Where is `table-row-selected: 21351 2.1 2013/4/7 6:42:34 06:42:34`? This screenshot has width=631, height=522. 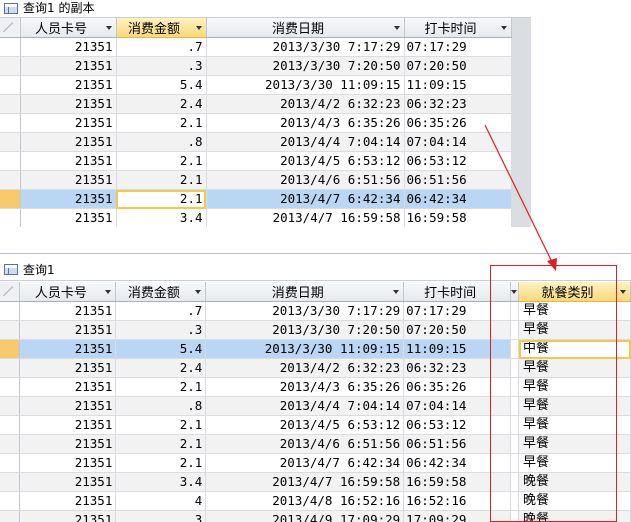 table-row-selected: 21351 2.1 2013/4/7 6:42:34 06:42:34 is located at coordinates (256, 199).